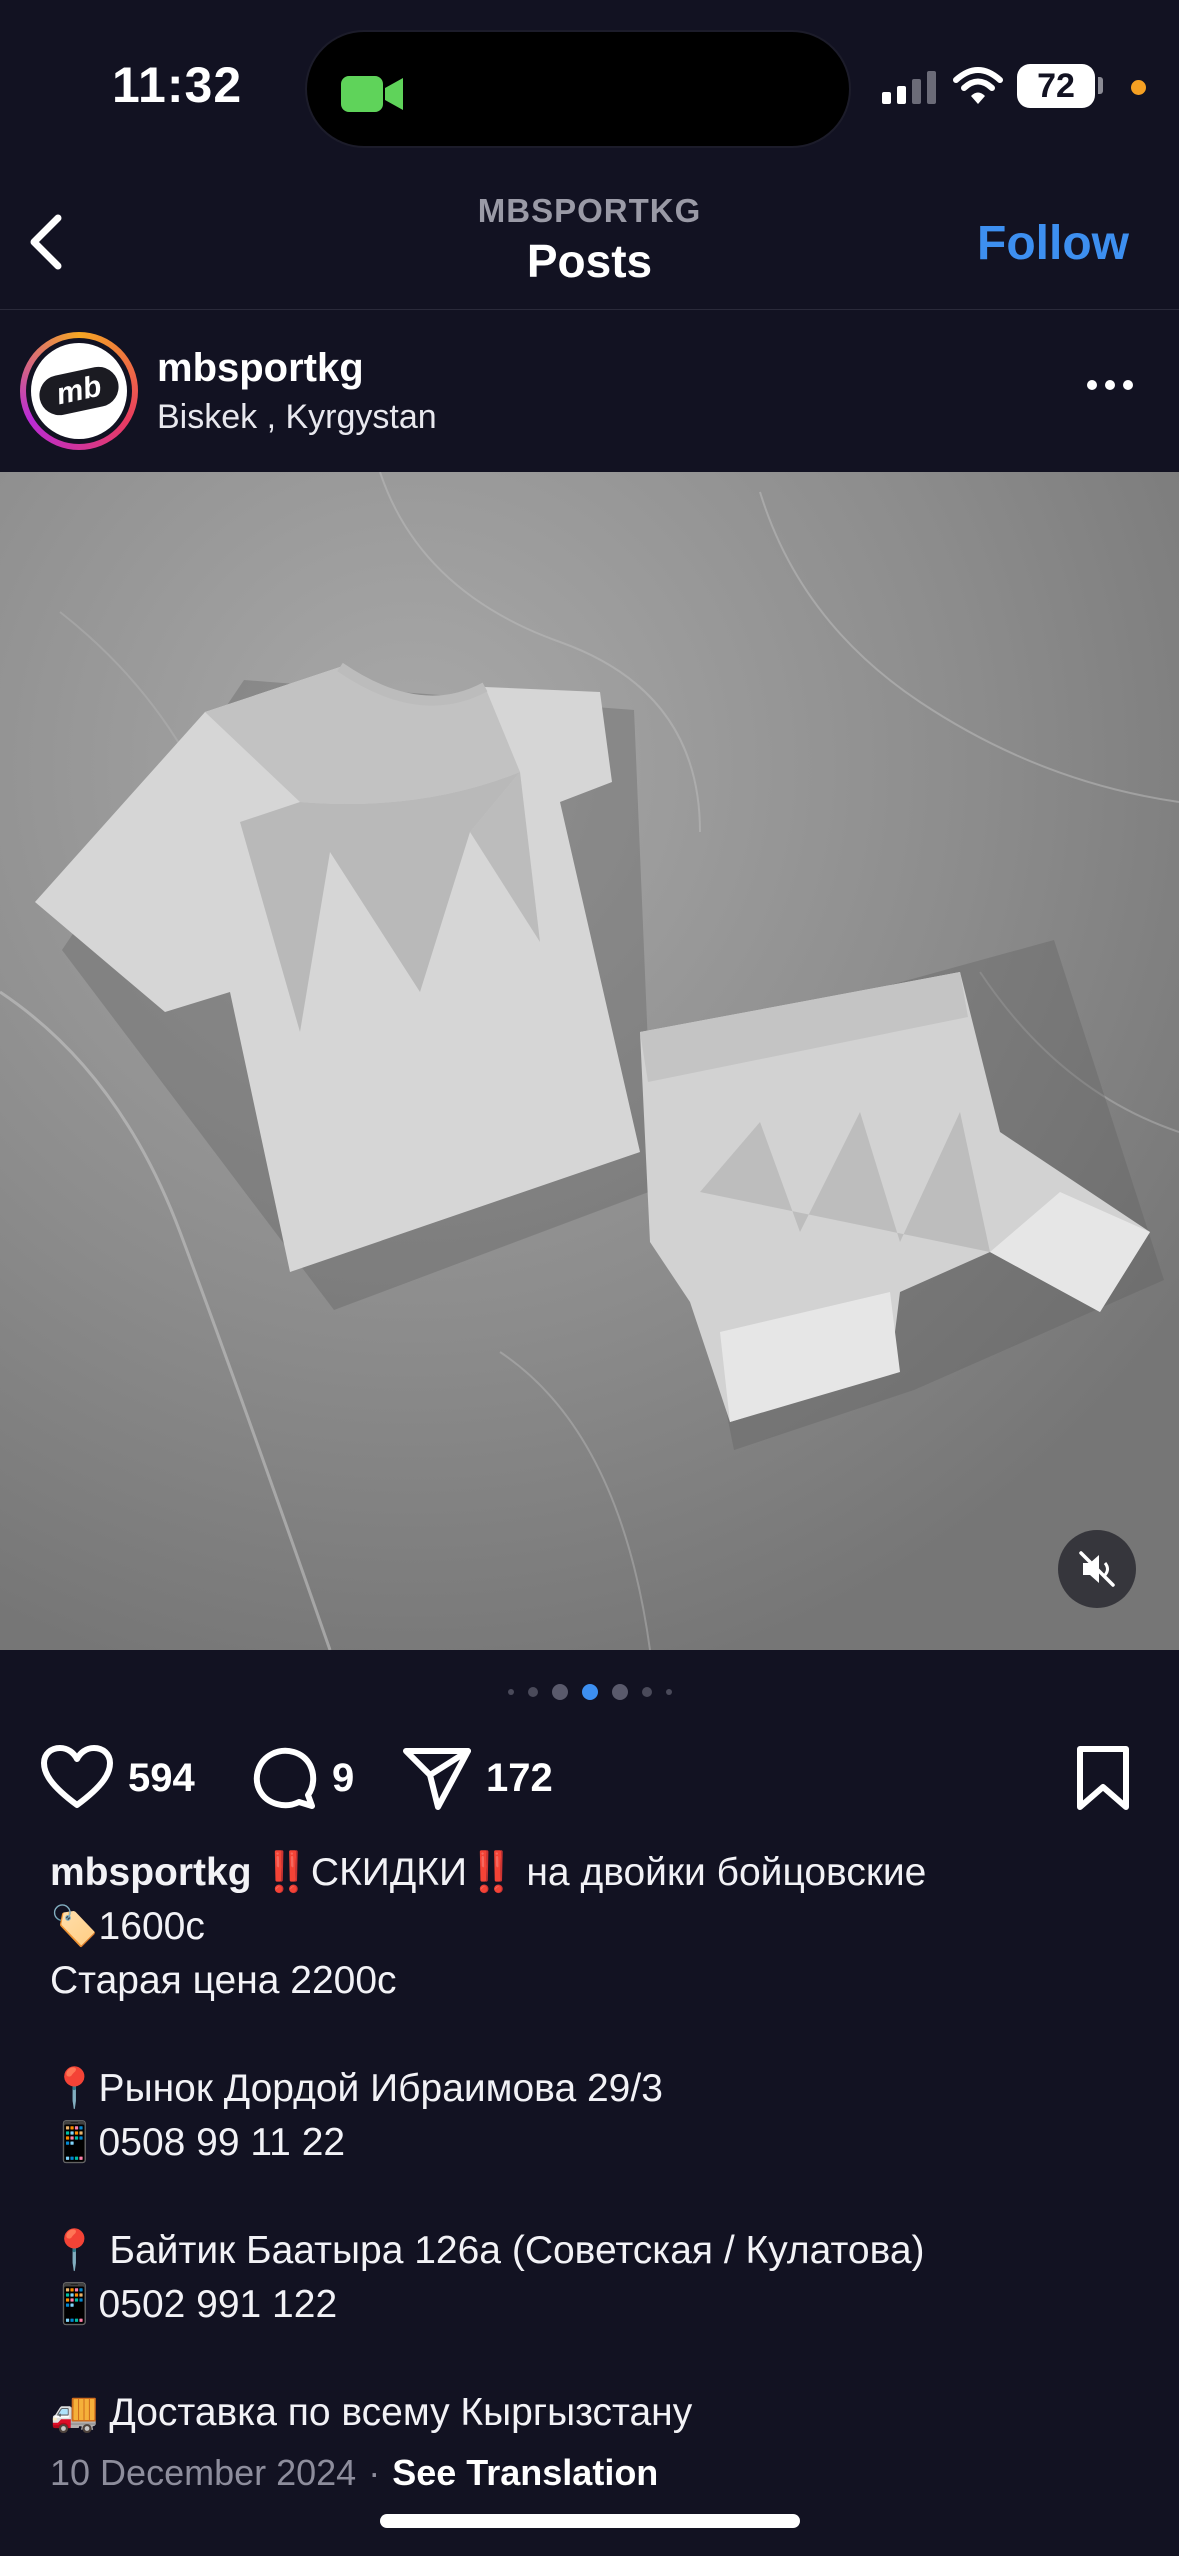 The height and width of the screenshot is (2556, 1179). What do you see at coordinates (371, 2412) in the screenshot?
I see `caption-line: 🚚 Доставка по всему Кыргызстану` at bounding box center [371, 2412].